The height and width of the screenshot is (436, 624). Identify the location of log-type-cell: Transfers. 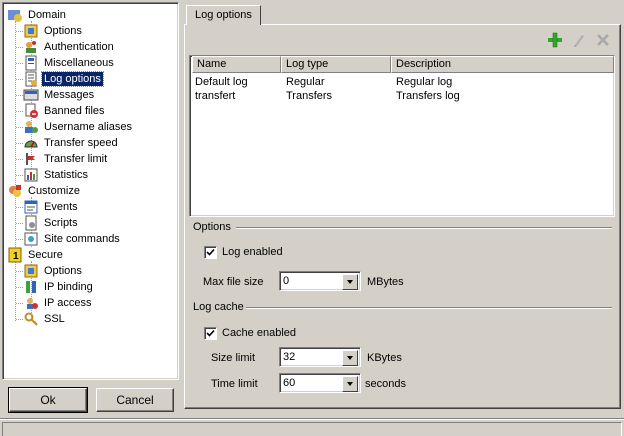
(309, 96).